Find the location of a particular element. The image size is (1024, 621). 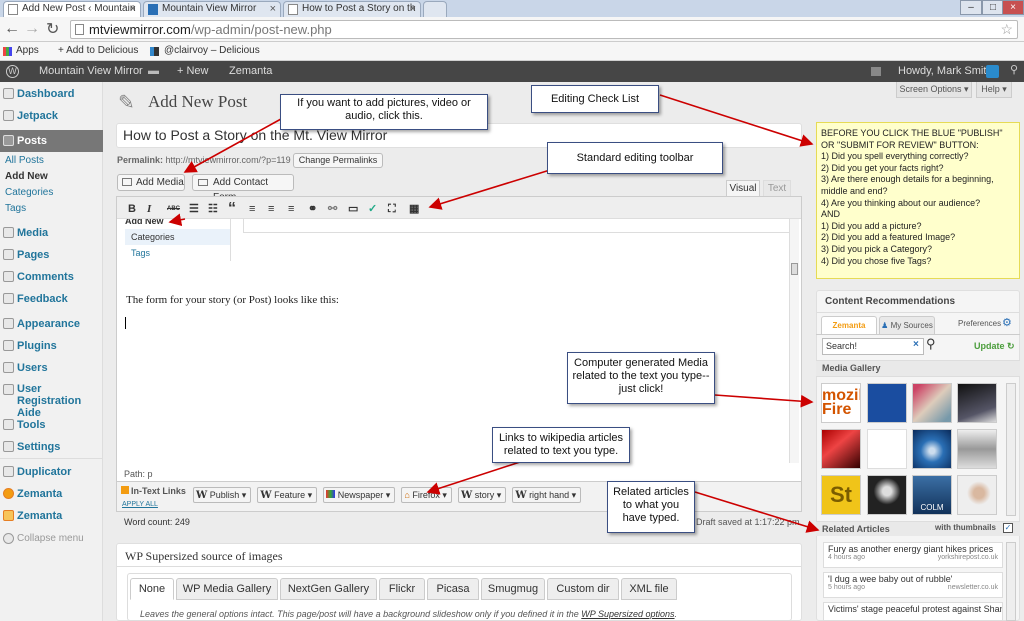

arrow-to-in-text-links is located at coordinates (473, 478).